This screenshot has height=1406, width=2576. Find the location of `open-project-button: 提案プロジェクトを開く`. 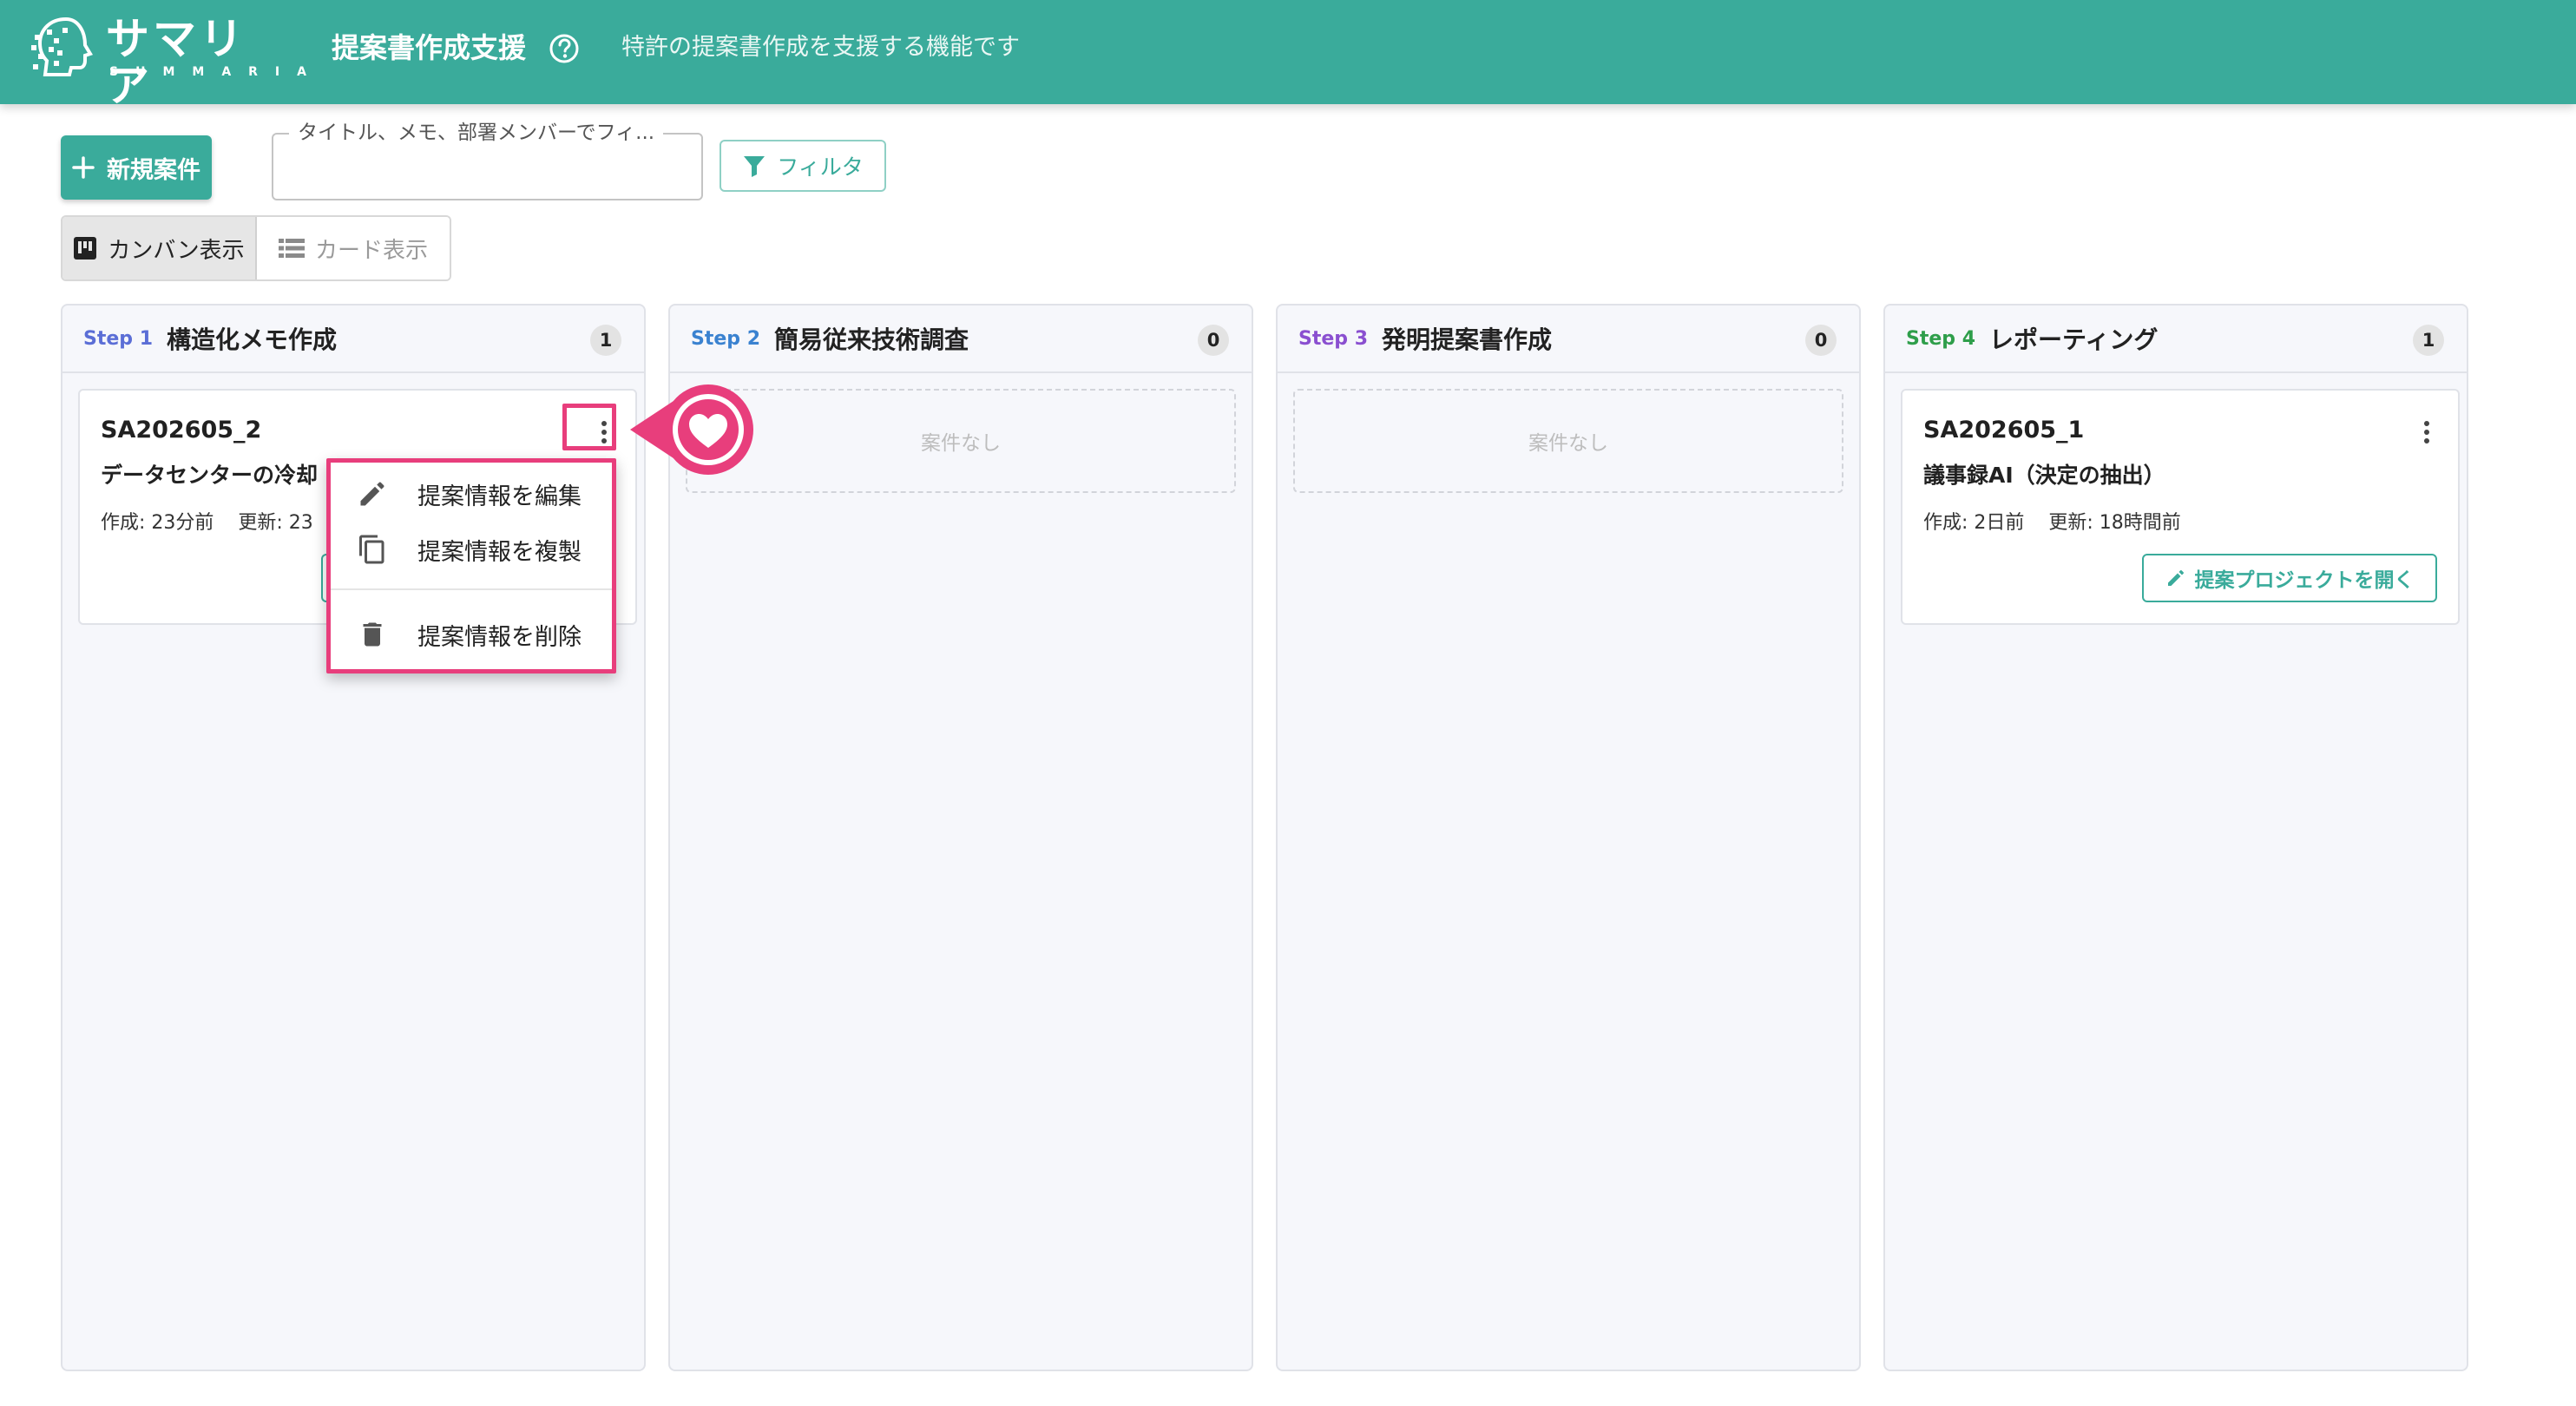

open-project-button: 提案プロジェクトを開く is located at coordinates (2289, 578).